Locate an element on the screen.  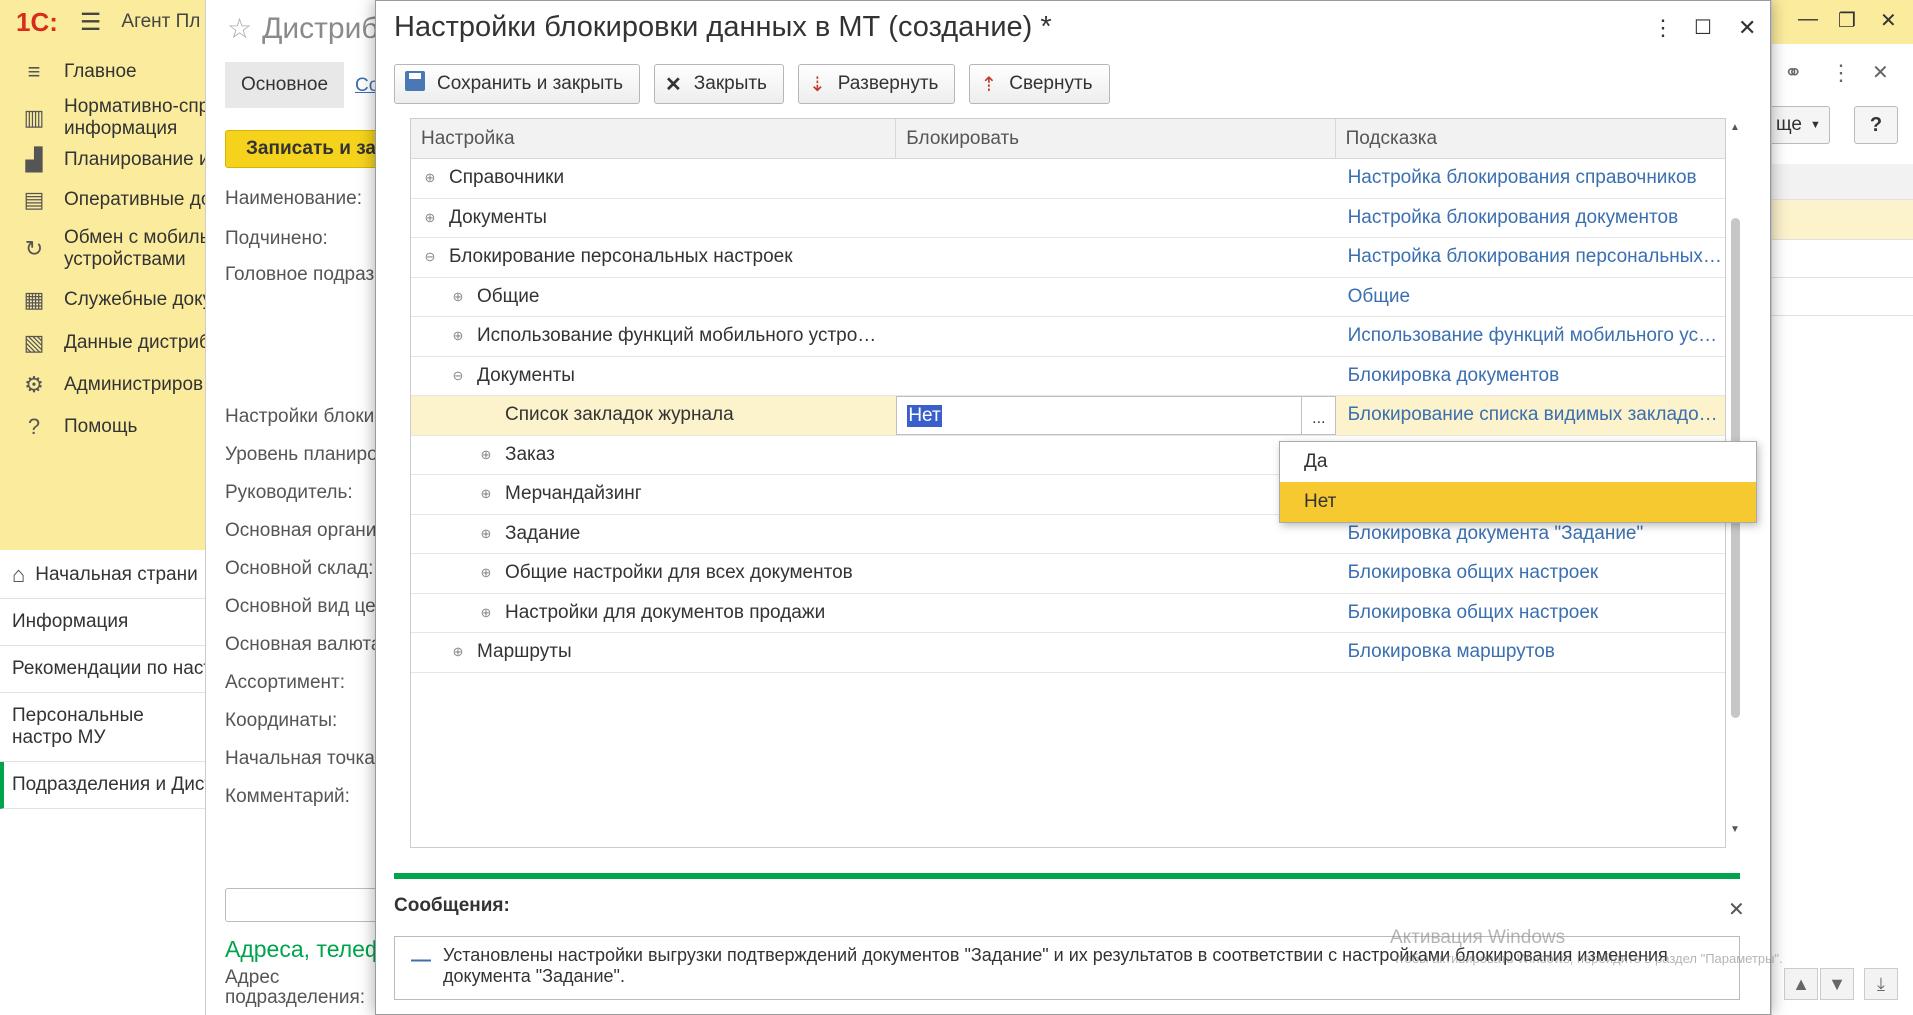
section-item: ≡ Главное is located at coordinates (68, 72).